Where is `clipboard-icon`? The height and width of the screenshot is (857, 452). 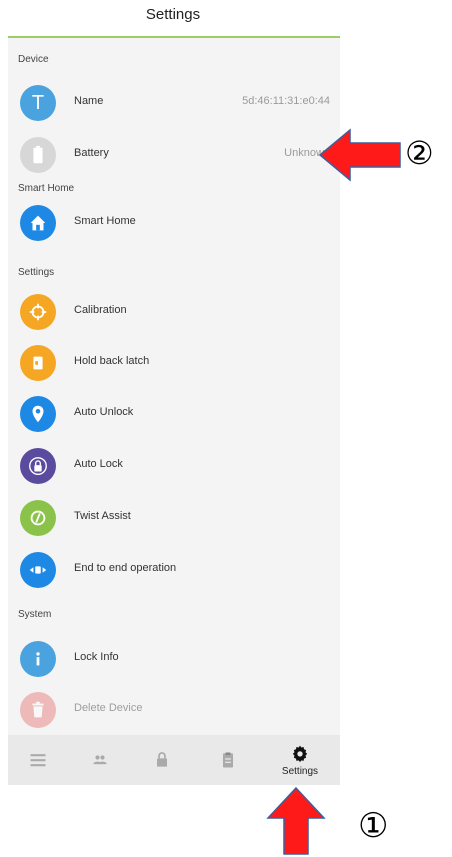
clipboard-icon is located at coordinates (228, 760).